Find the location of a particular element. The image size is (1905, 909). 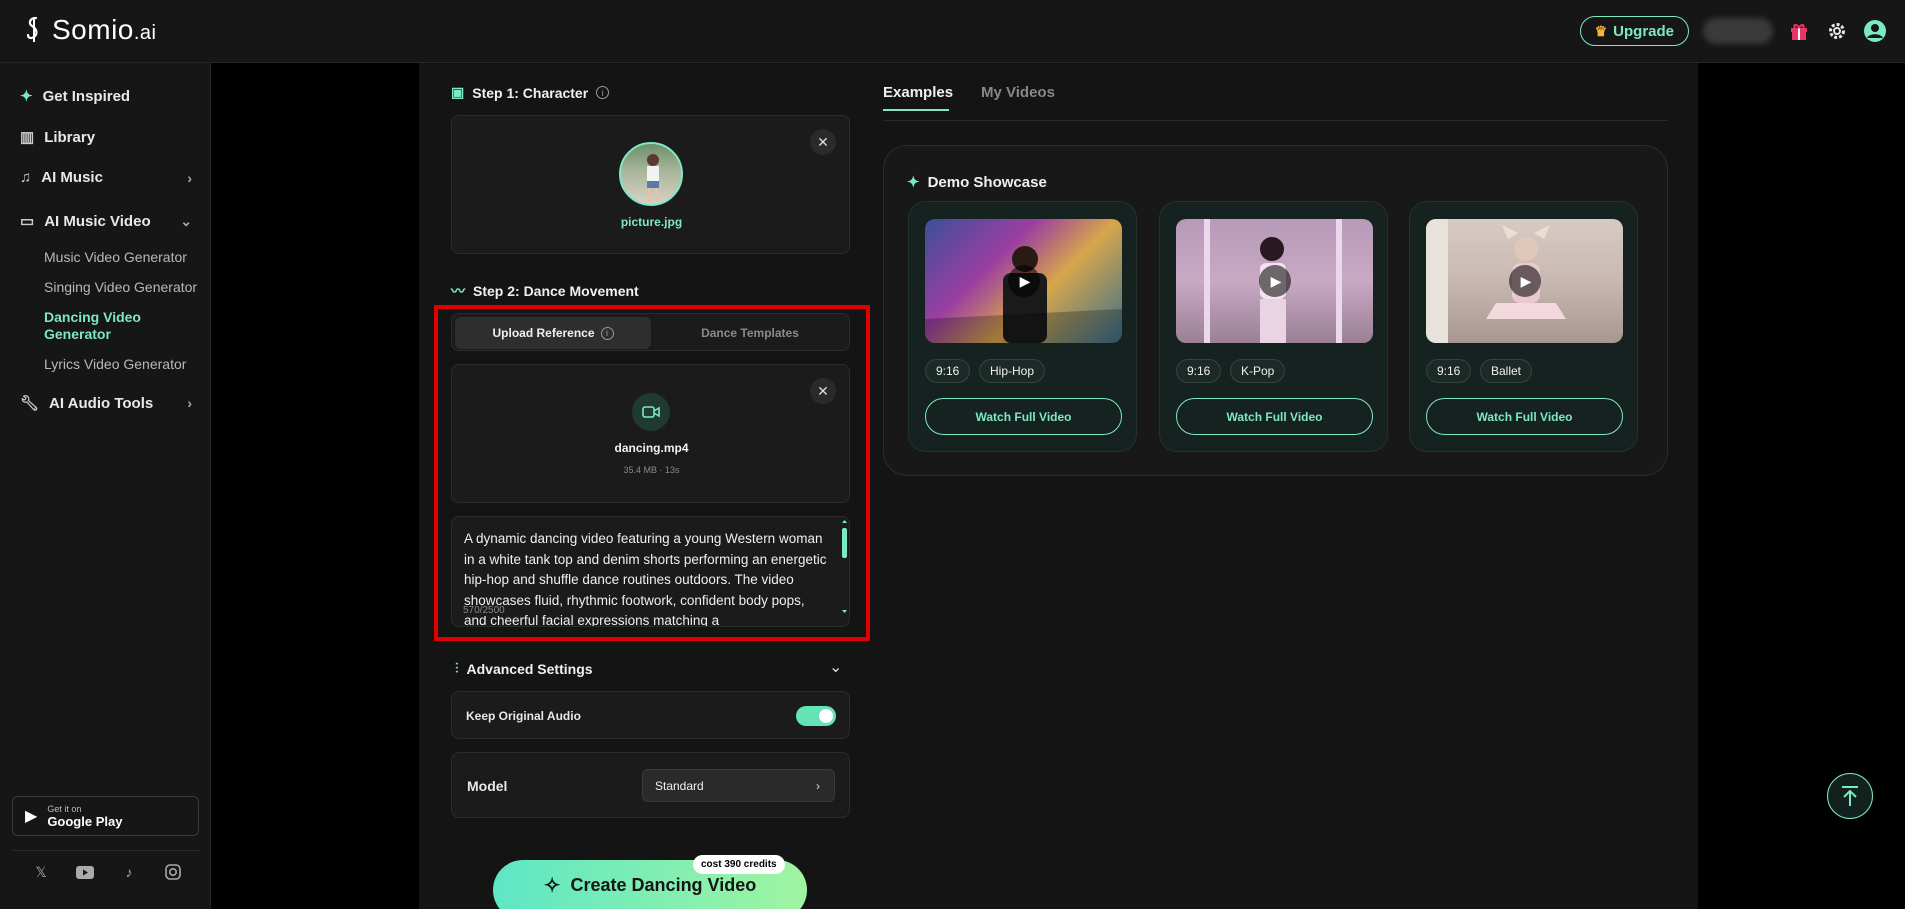

sidebar-sub-lyrics-video-generator: Lyrics Video Generator is located at coordinates (115, 364).